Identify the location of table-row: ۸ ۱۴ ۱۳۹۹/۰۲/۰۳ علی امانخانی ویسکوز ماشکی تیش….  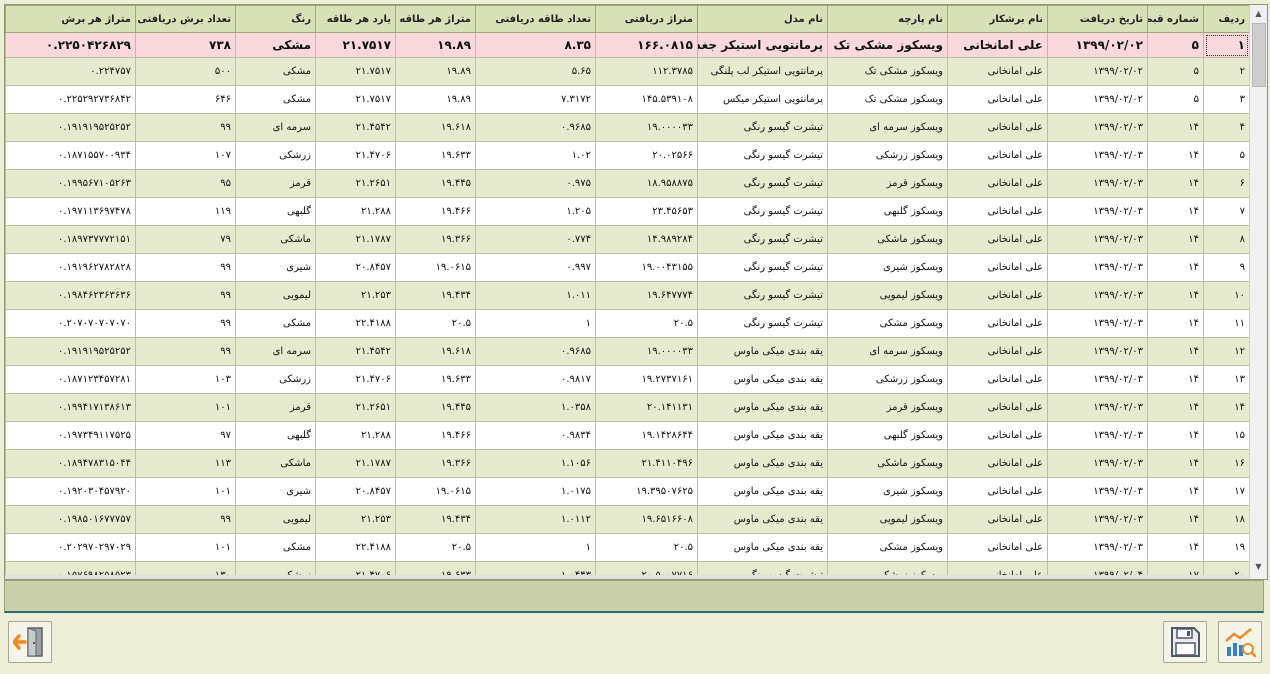
(627, 239).